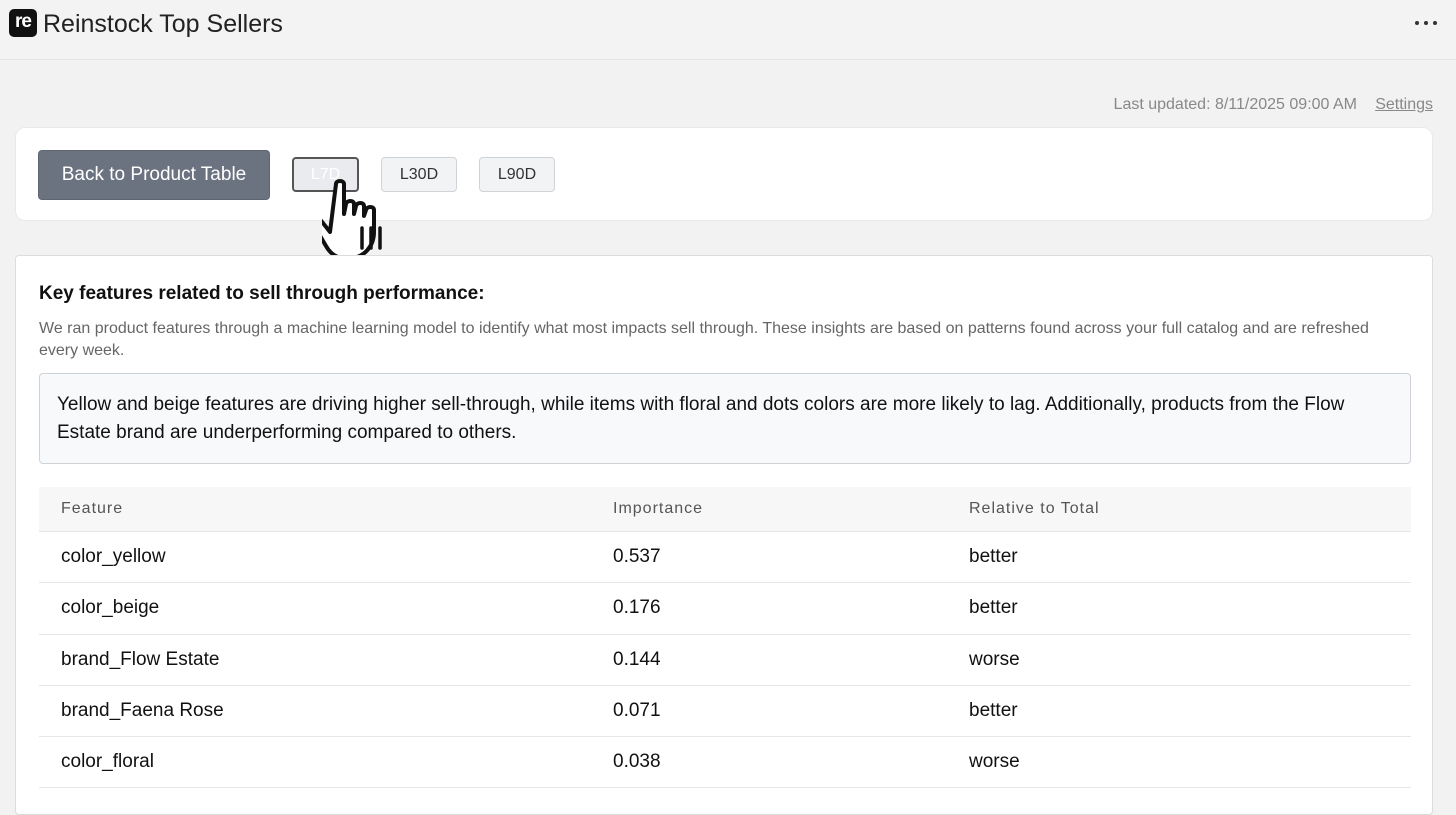 This screenshot has width=1456, height=815. I want to click on cell-feature: brand_Faena Rose, so click(142, 710).